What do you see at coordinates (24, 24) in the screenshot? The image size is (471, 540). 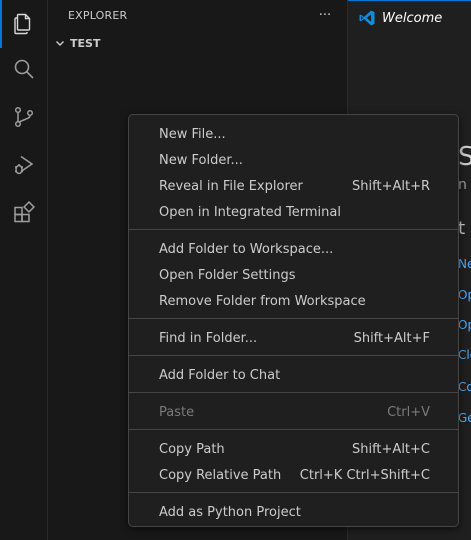 I see `files-icon` at bounding box center [24, 24].